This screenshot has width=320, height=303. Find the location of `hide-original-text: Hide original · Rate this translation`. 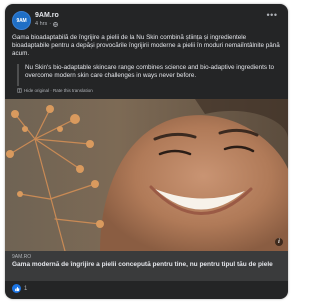

hide-original-text: Hide original · Rate this translation is located at coordinates (58, 90).